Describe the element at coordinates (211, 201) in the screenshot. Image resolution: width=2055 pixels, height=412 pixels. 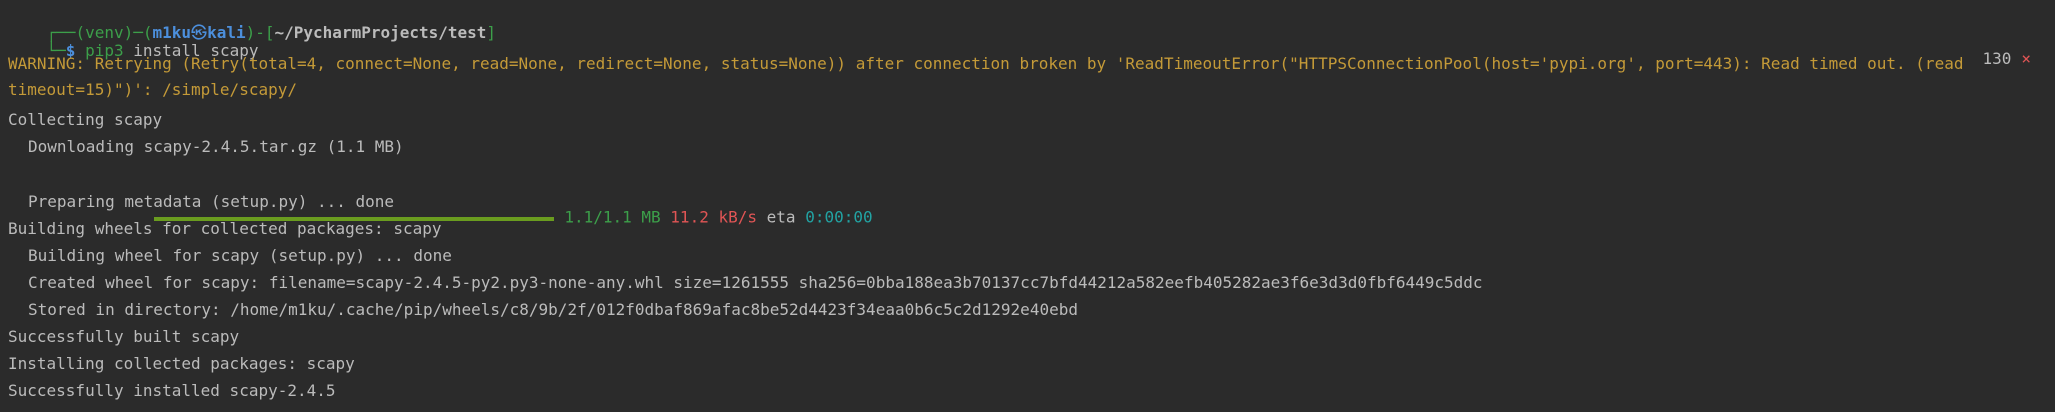
I see `preparing-line: Preparing metadata (setup.py) ... done` at that location.